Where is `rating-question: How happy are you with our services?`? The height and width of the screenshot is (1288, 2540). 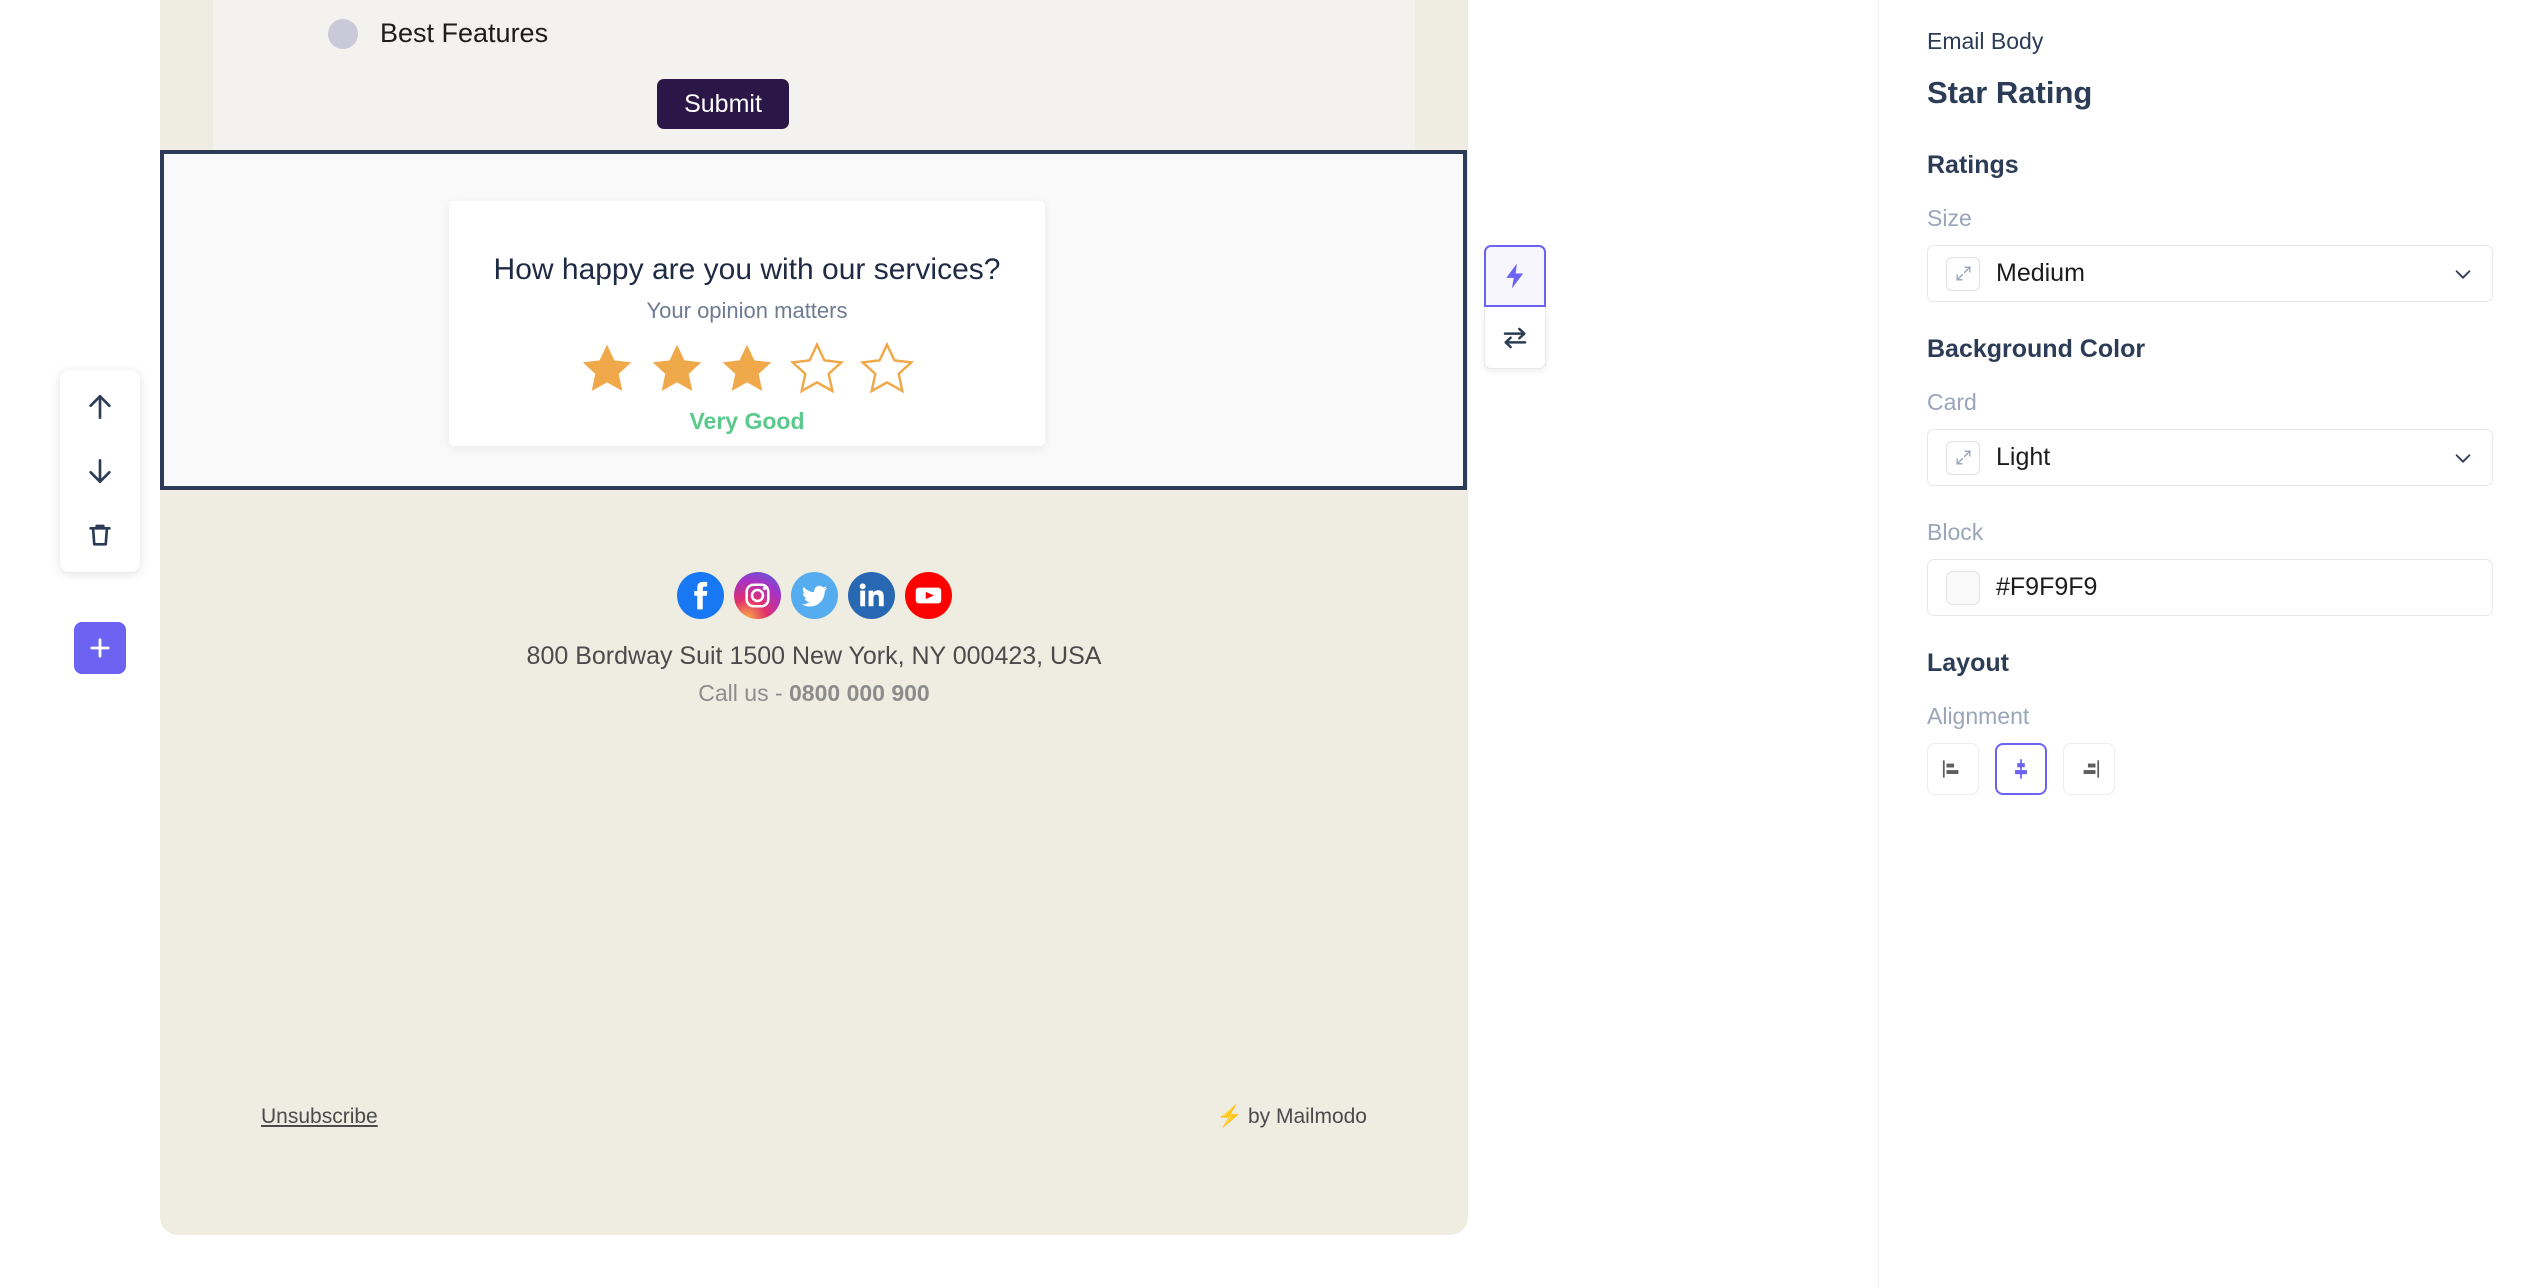 rating-question: How happy are you with our services? is located at coordinates (747, 269).